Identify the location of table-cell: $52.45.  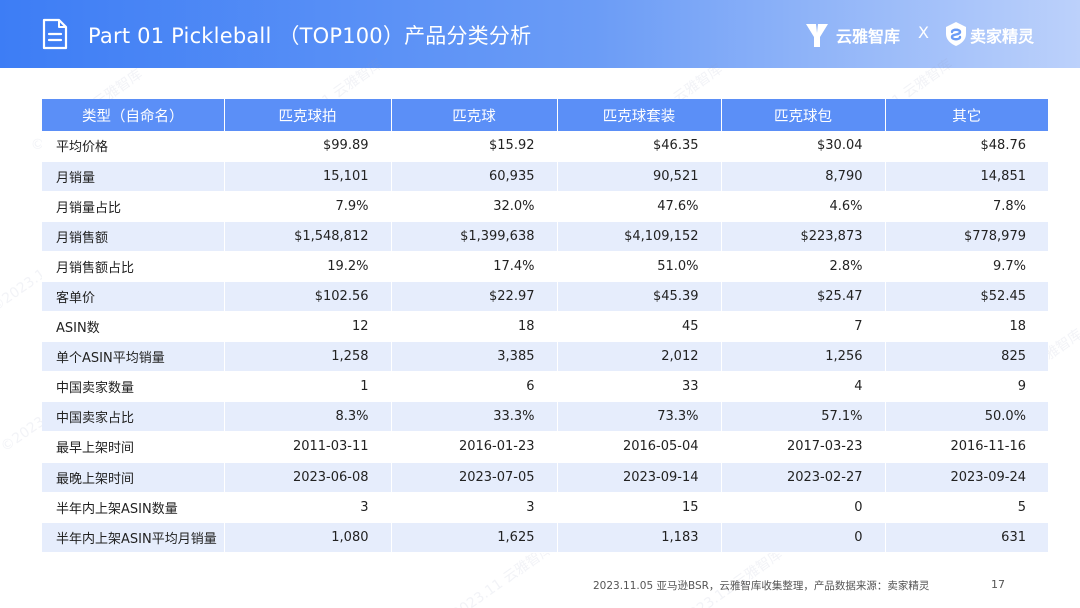
(966, 297).